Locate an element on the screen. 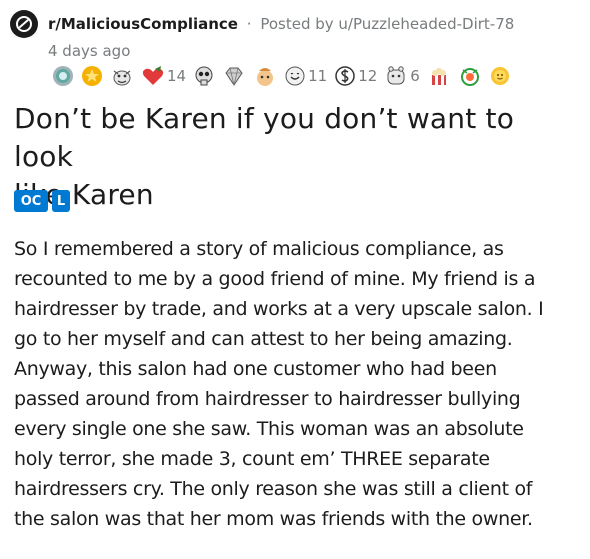 Image resolution: width=590 pixels, height=559 pixels. award-heart: 14 is located at coordinates (163, 76).